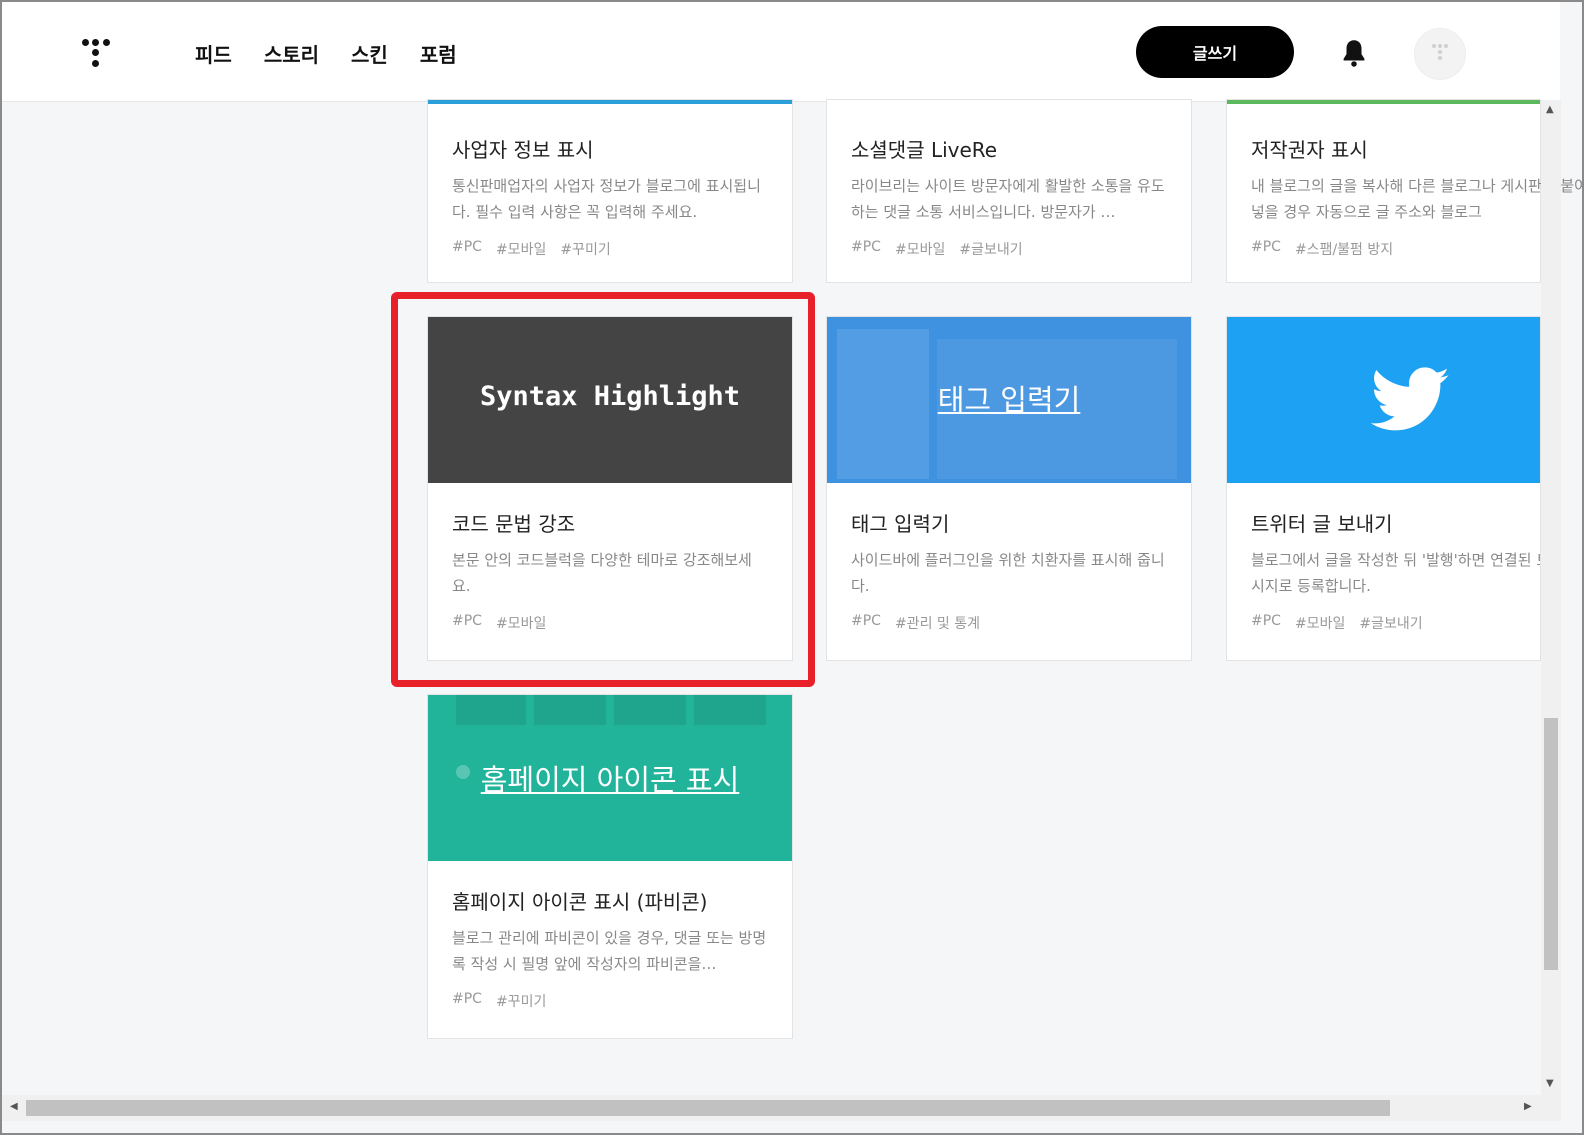 The image size is (1584, 1135). Describe the element at coordinates (102, 55) in the screenshot. I see `tistory-logo-icon` at that location.